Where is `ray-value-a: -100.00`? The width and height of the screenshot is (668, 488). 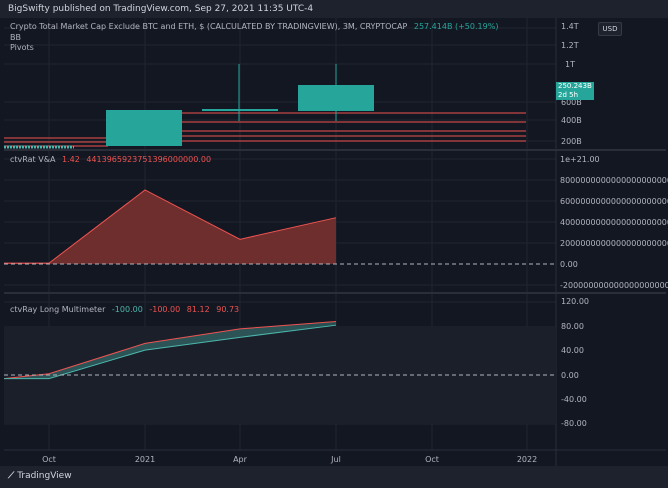 ray-value-a: -100.00 is located at coordinates (127, 309).